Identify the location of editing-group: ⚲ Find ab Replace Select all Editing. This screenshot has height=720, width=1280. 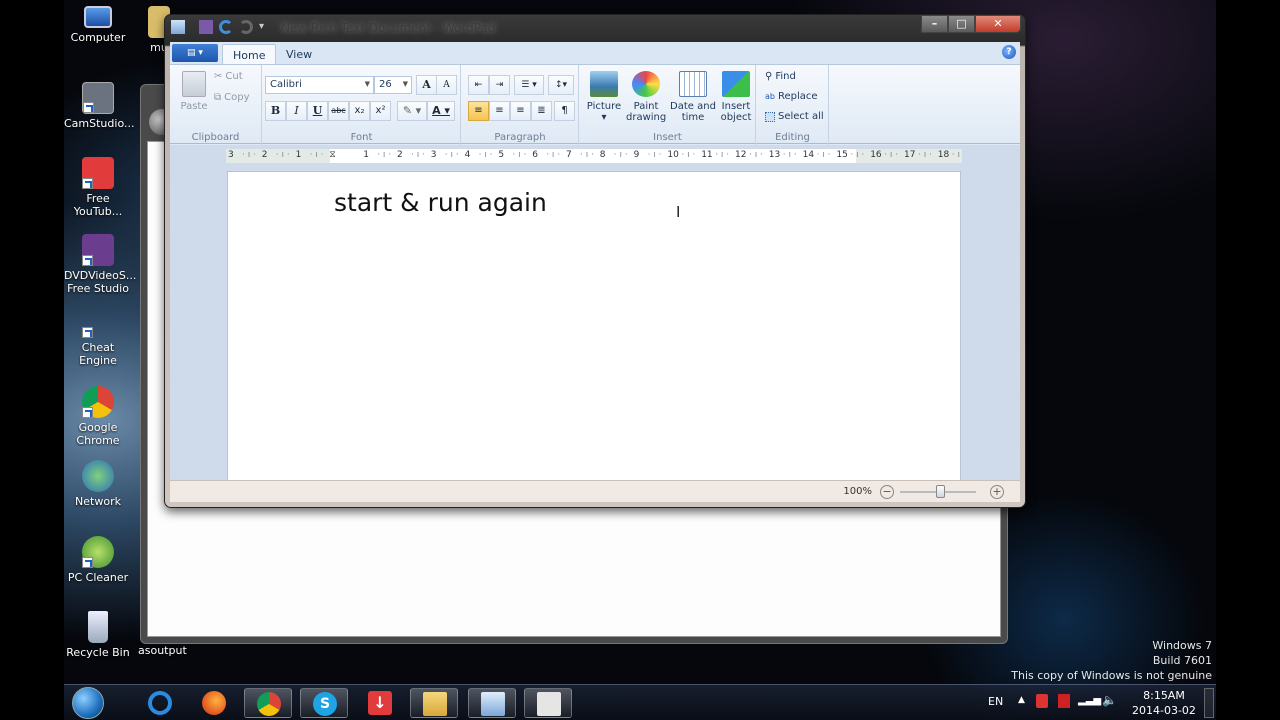
(793, 105).